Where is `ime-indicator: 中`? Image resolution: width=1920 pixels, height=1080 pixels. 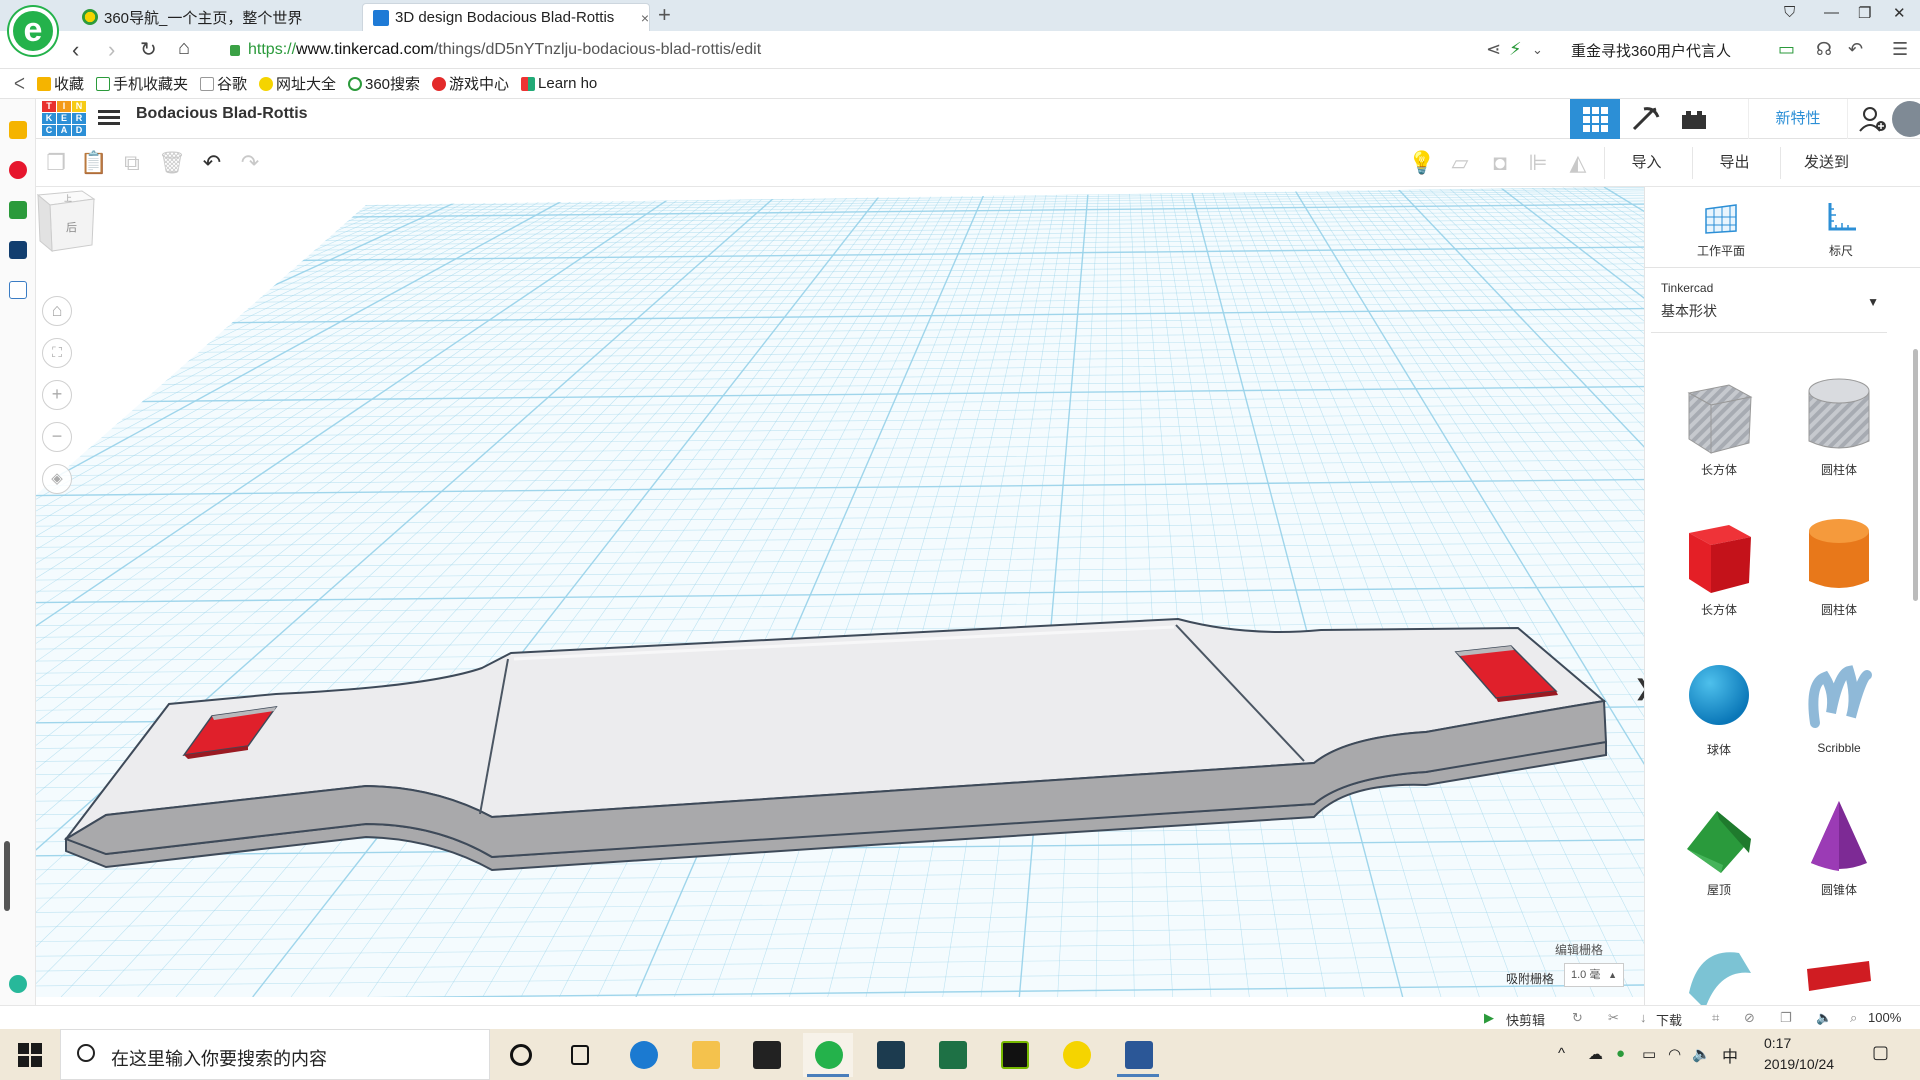 ime-indicator: 中 is located at coordinates (1730, 1055).